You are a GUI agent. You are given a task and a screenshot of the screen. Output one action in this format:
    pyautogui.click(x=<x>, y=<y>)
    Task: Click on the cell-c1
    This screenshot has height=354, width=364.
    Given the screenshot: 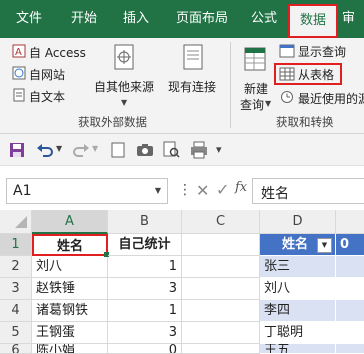 What is the action you would take?
    pyautogui.click(x=221, y=245)
    